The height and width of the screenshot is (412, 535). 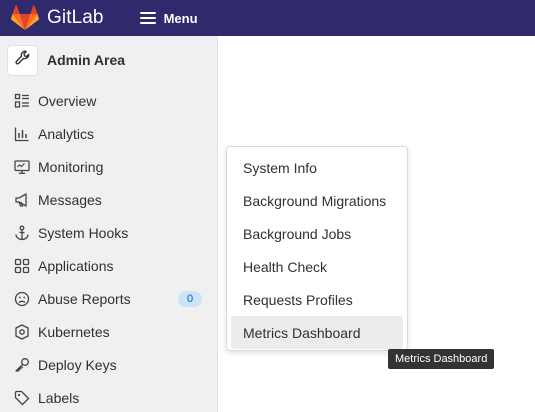 I want to click on hamburger-icon, so click(x=147, y=18).